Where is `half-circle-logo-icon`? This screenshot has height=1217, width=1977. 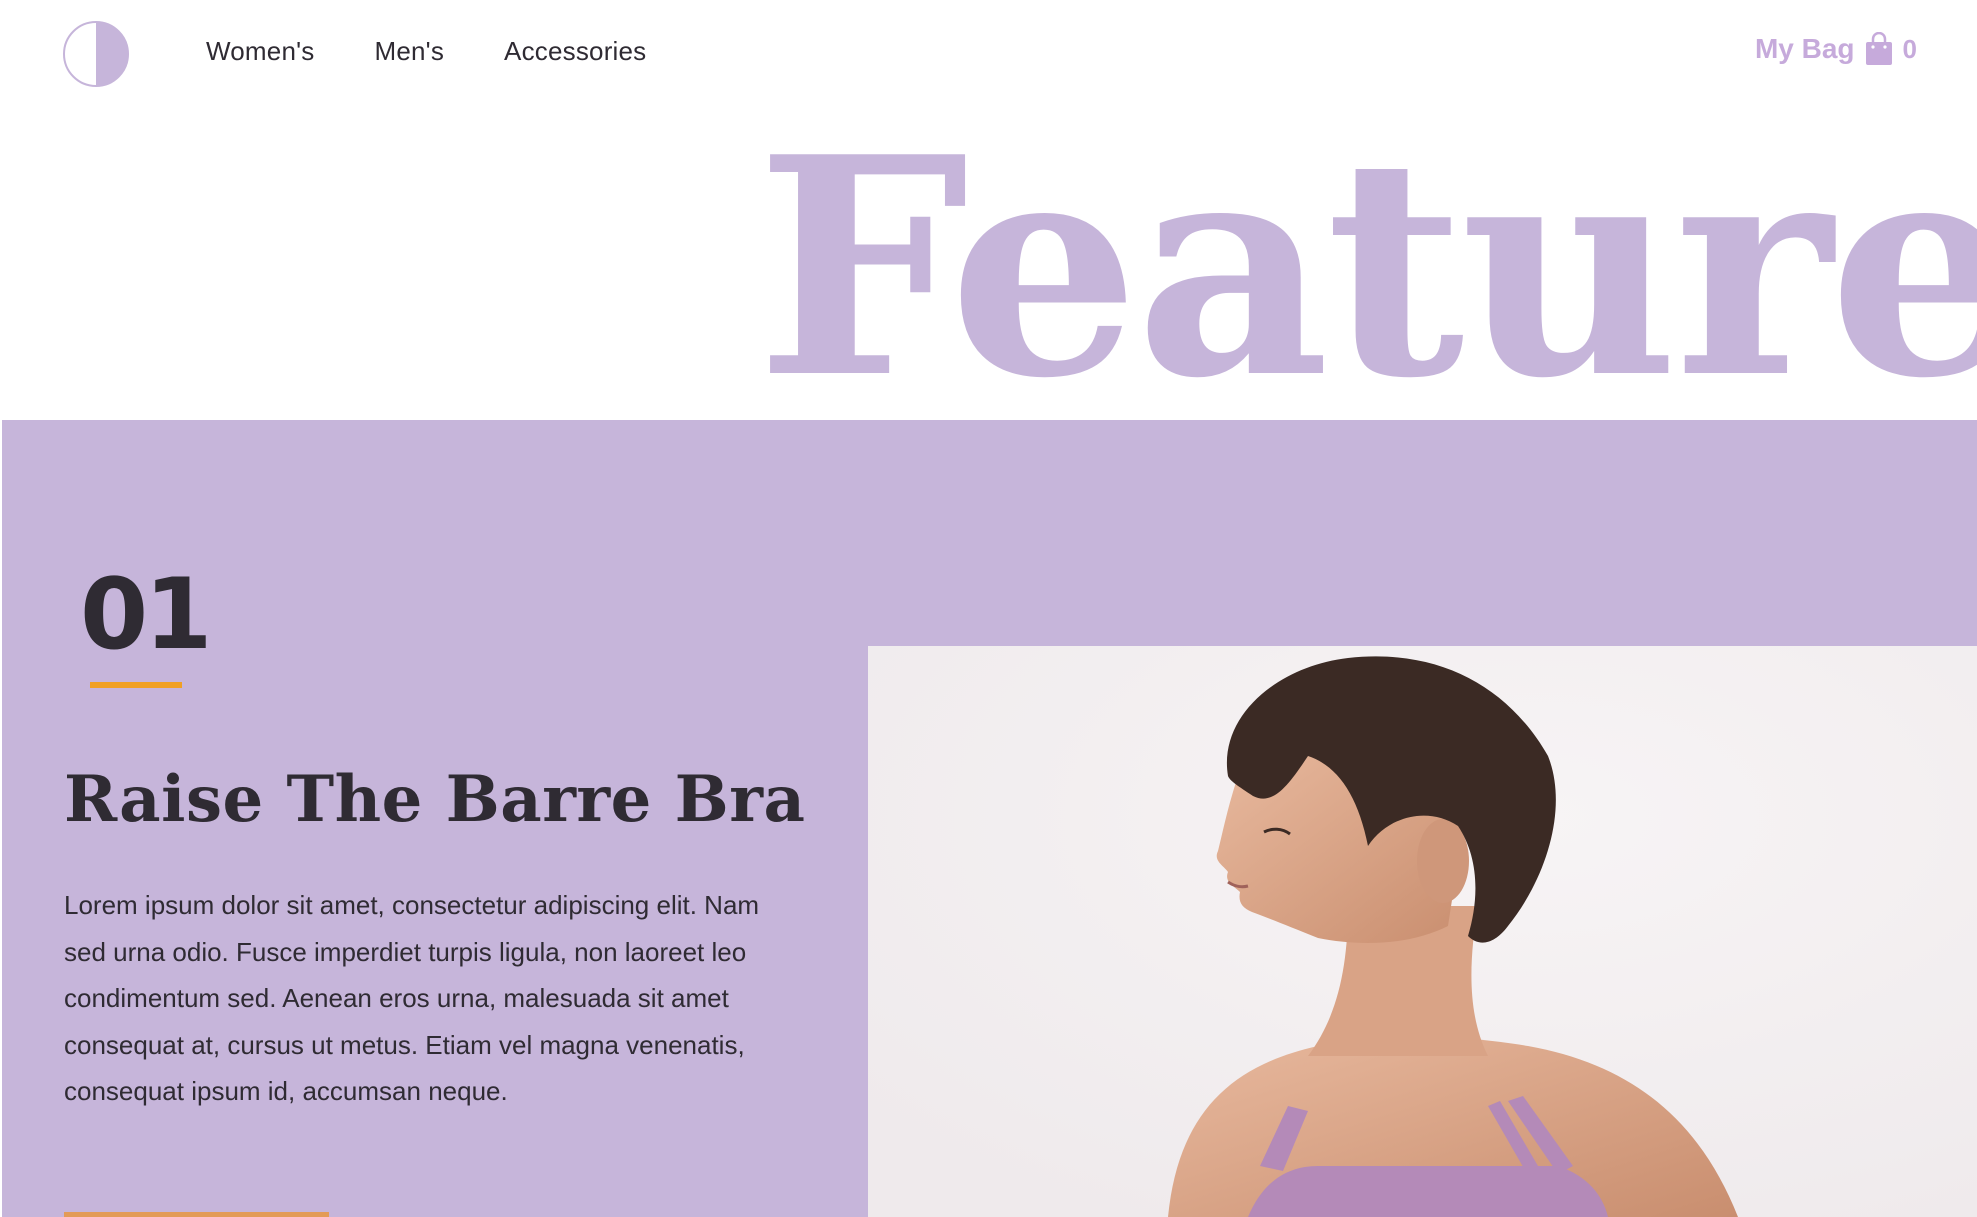 half-circle-logo-icon is located at coordinates (96, 54).